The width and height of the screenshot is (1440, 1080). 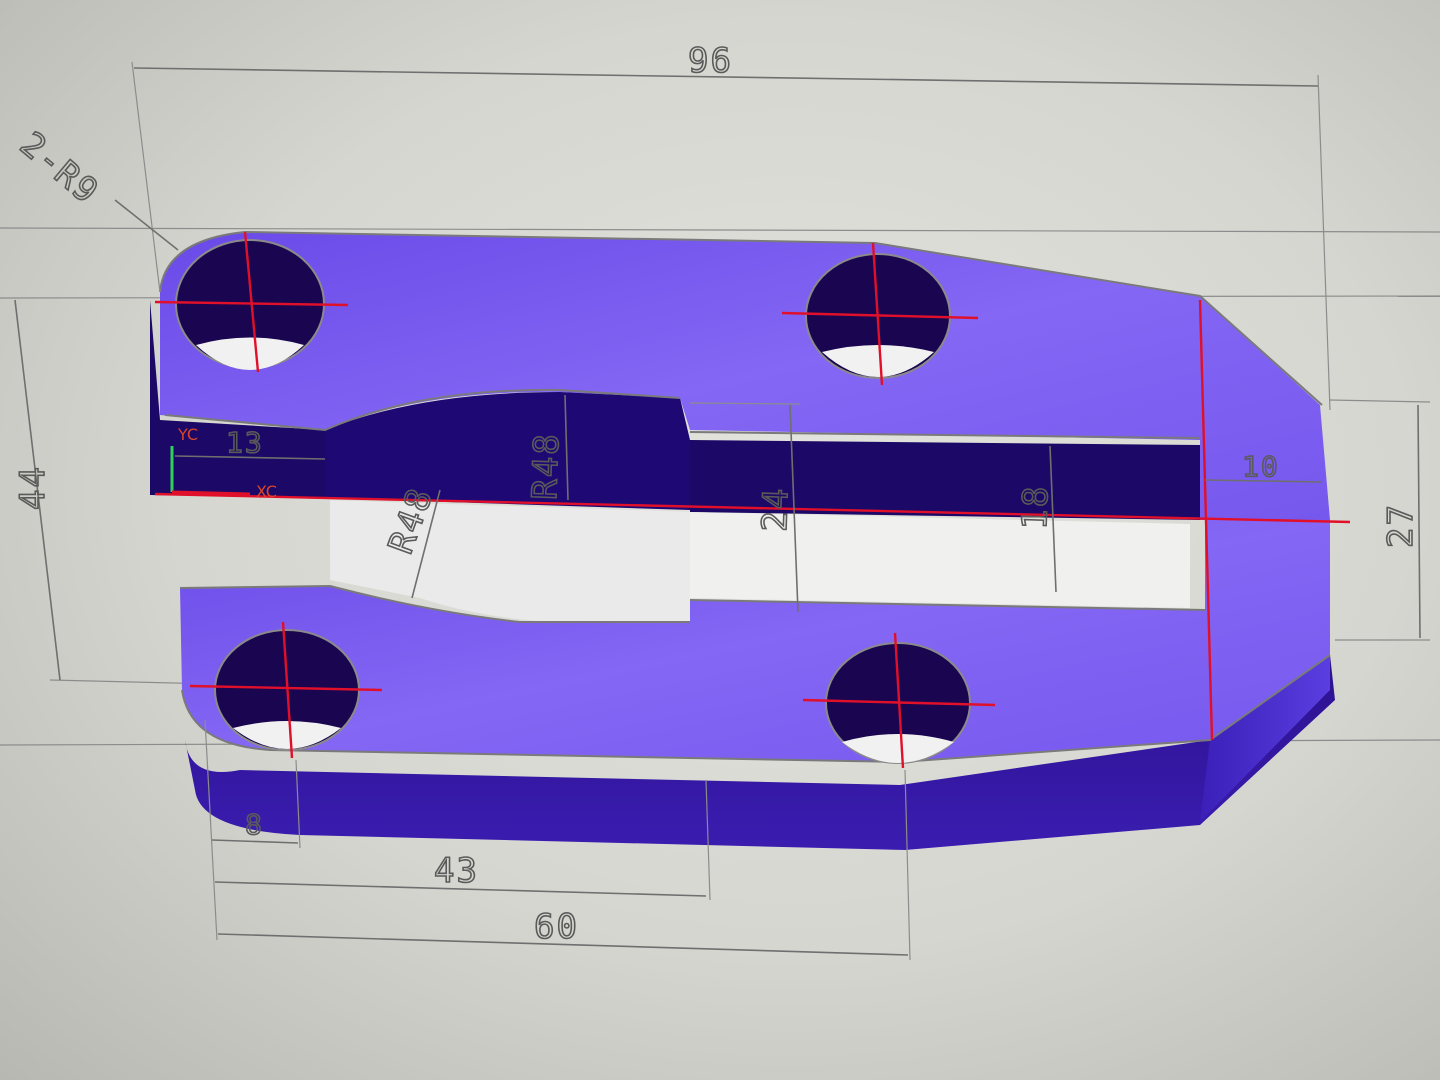 I want to click on y-axis-label: YC, so click(x=187, y=434).